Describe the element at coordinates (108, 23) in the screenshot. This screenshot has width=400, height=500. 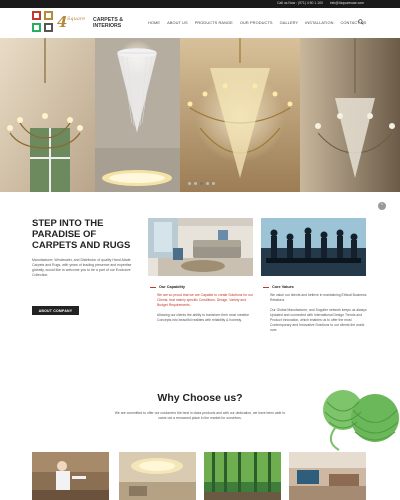
I see `logo-name: CARPETS & INTERIORS` at that location.